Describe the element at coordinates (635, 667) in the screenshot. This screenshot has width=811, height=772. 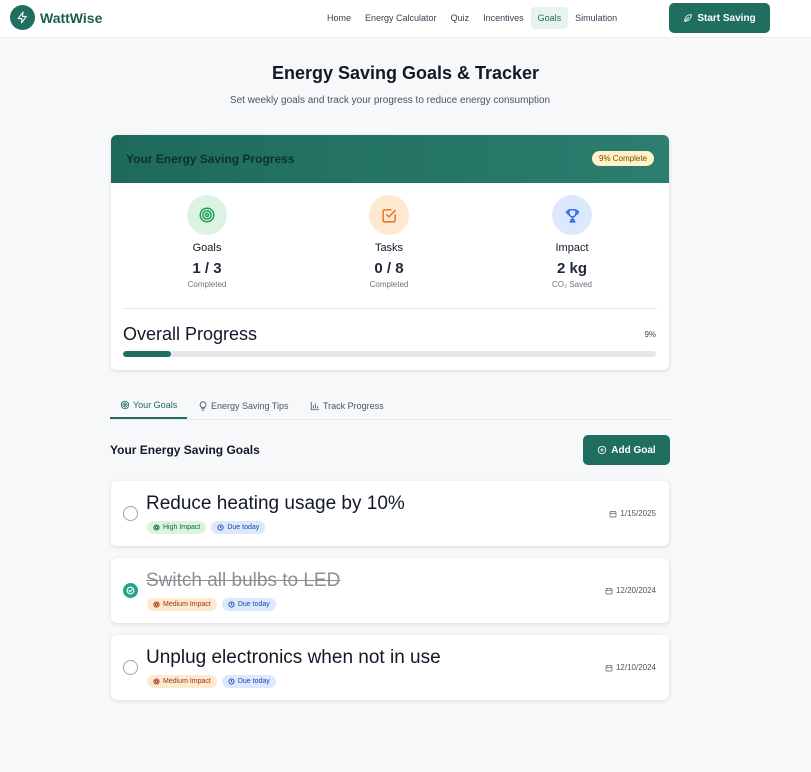
I see `goal-date-text: 12/10/2024` at that location.